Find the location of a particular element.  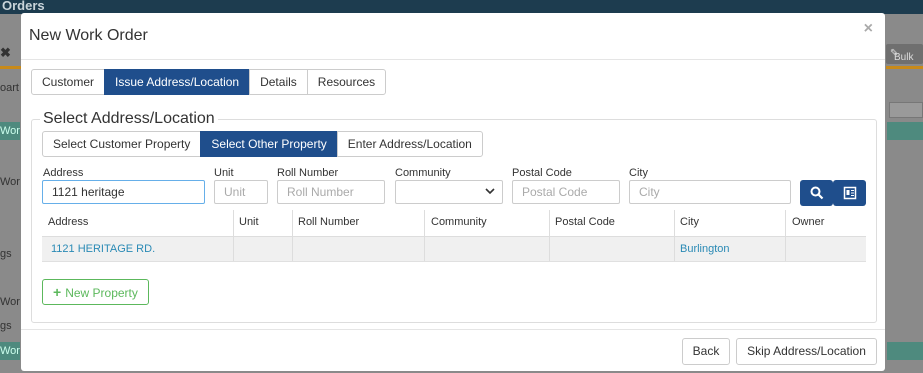

close-icon: × is located at coordinates (868, 29).